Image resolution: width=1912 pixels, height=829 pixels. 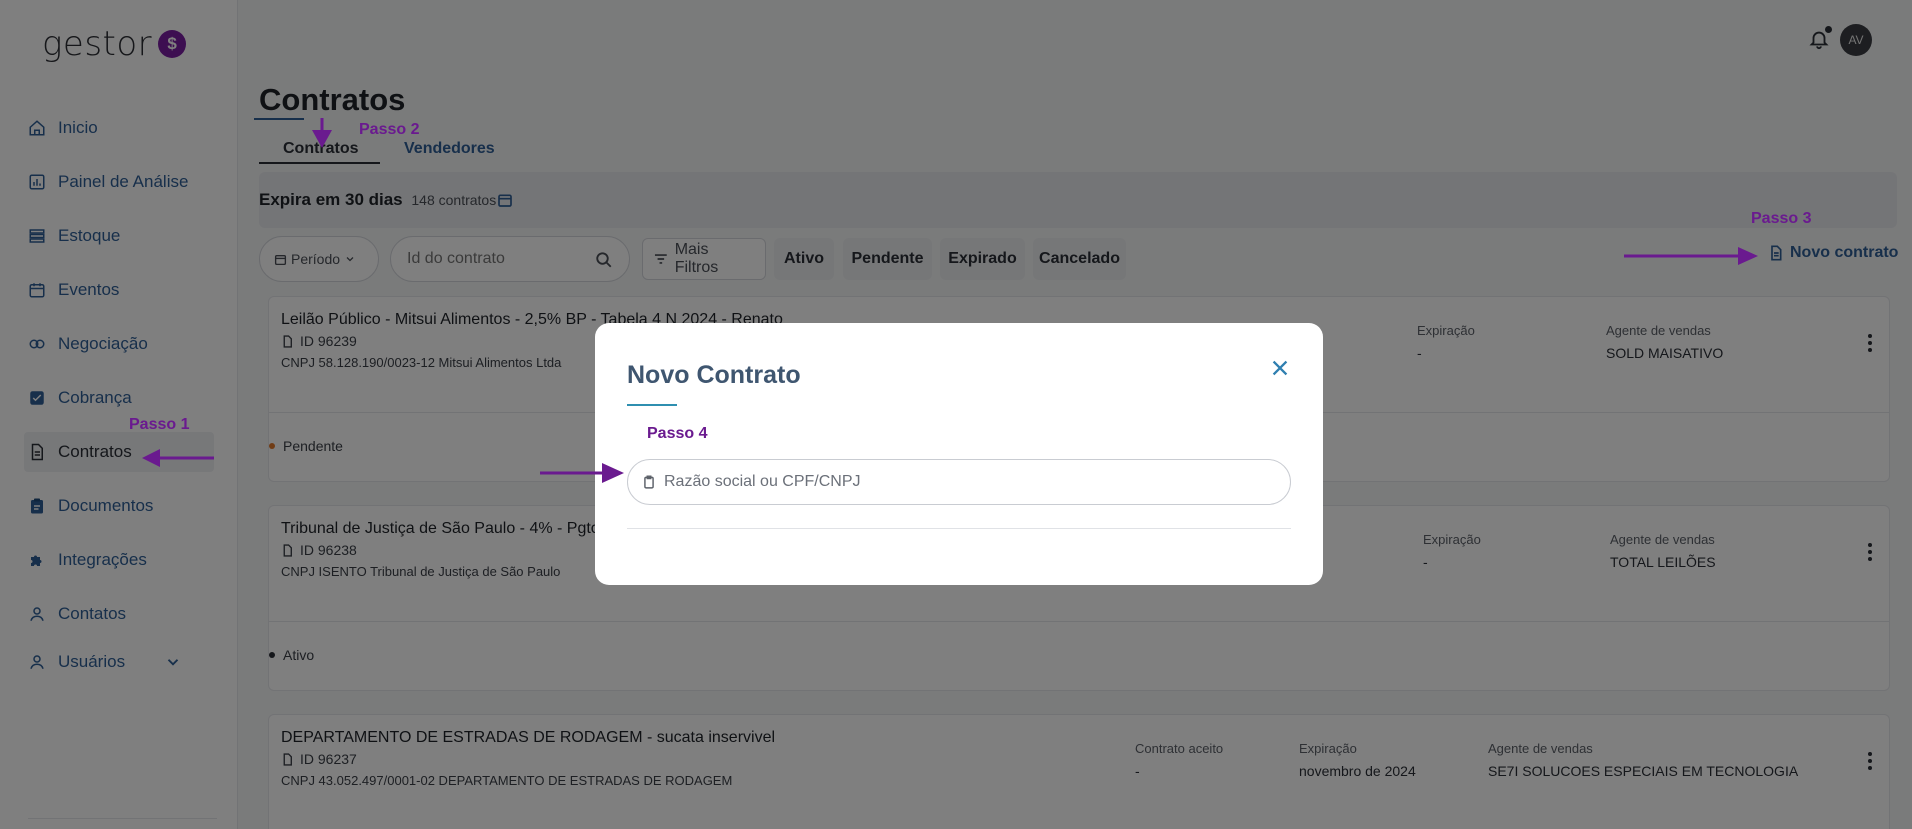 I want to click on modal-title: Novo Contrato, so click(x=714, y=375).